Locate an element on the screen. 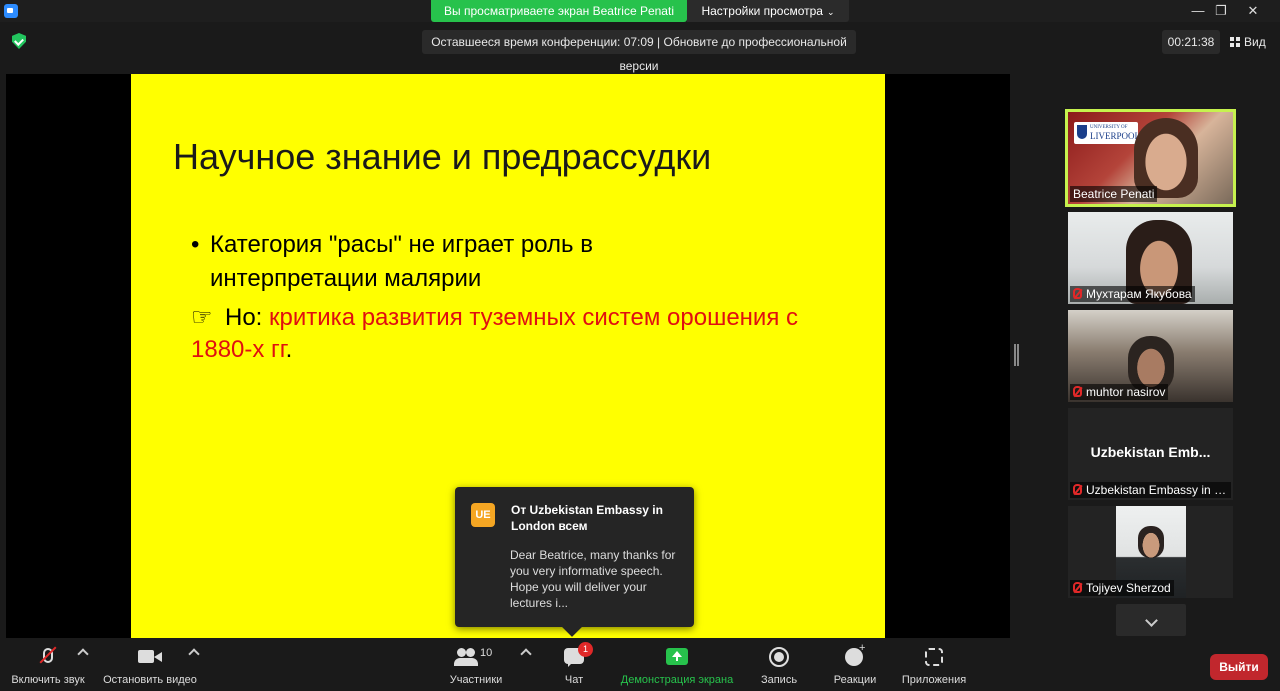  chat-label: Чат is located at coordinates (574, 680).